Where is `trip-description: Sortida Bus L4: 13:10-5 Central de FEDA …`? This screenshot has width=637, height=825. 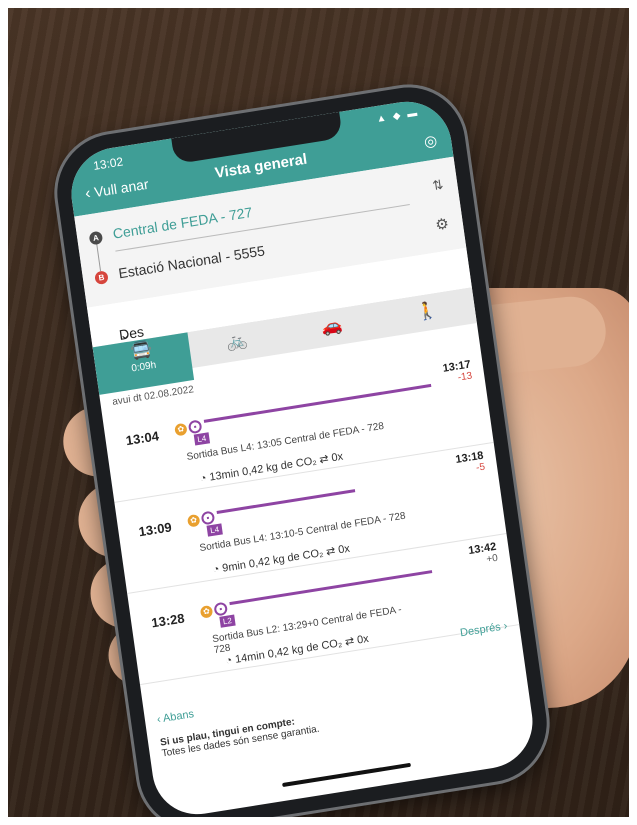 trip-description: Sortida Bus L4: 13:10-5 Central de FEDA … is located at coordinates (302, 532).